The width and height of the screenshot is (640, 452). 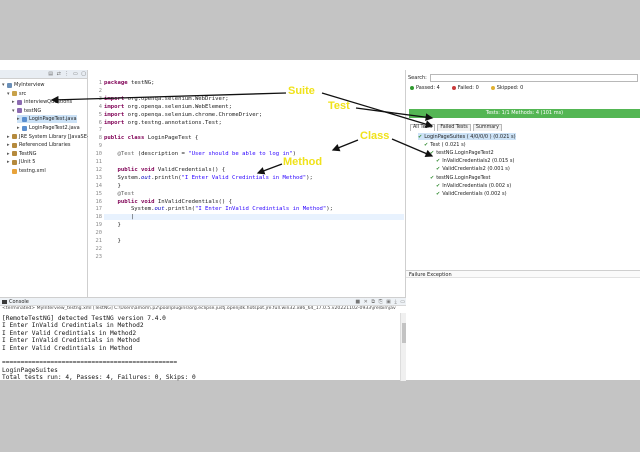 I want to click on test-result-label: ValidCredentials (0.002 s), so click(x=474, y=193).